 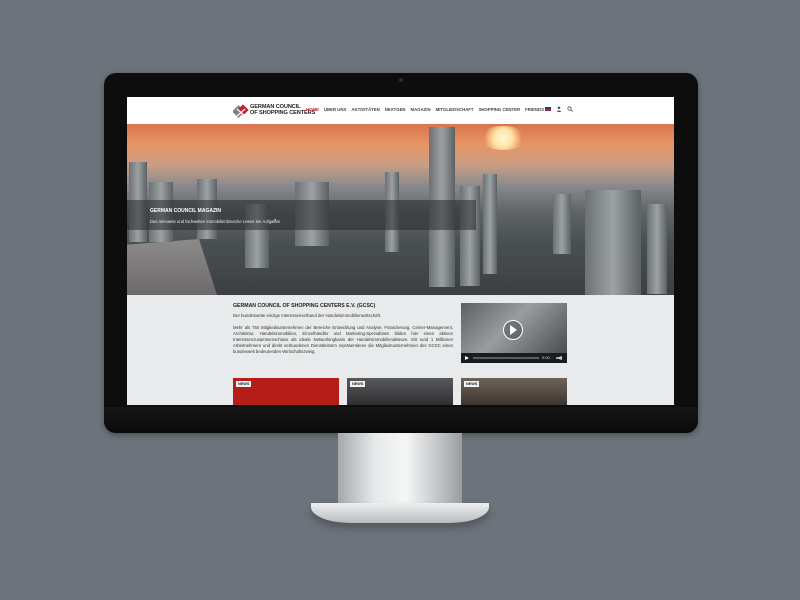 What do you see at coordinates (400, 469) in the screenshot?
I see `monitor-stand-neck` at bounding box center [400, 469].